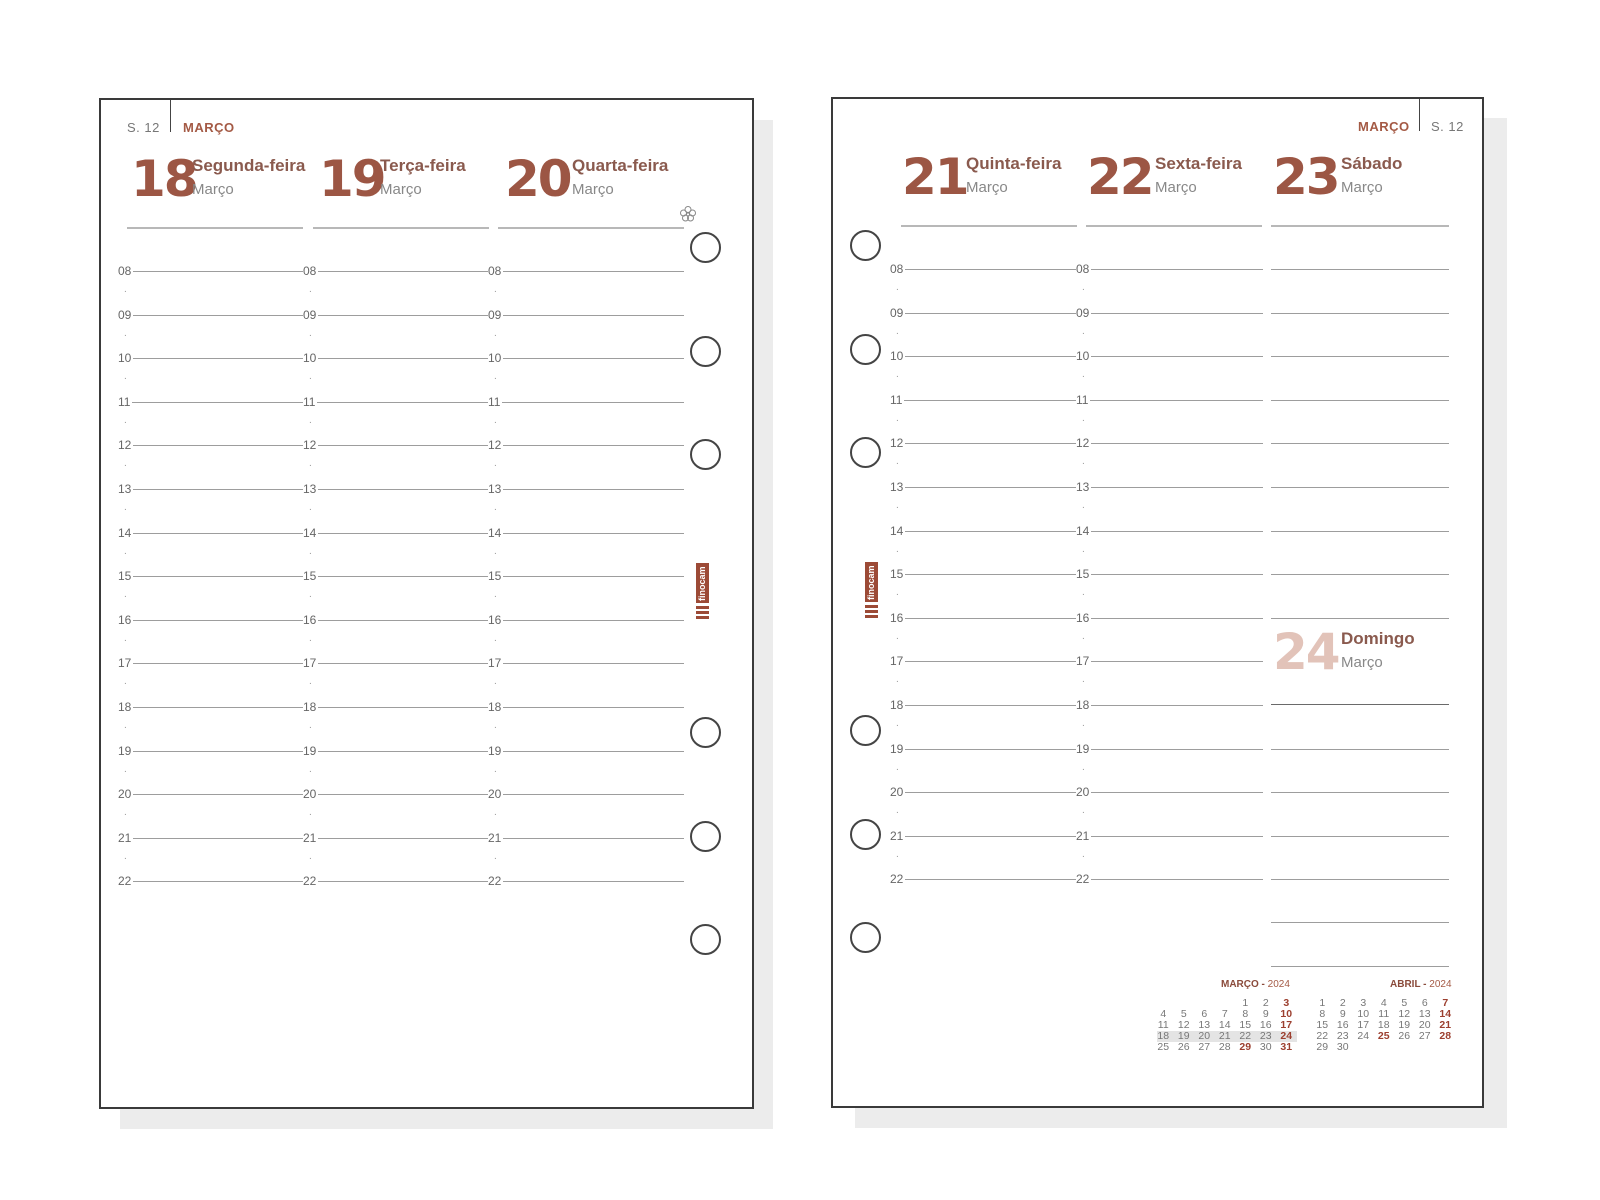 Image resolution: width=1600 pixels, height=1200 pixels. Describe the element at coordinates (1378, 638) in the screenshot. I see `day-name: Domingo` at that location.